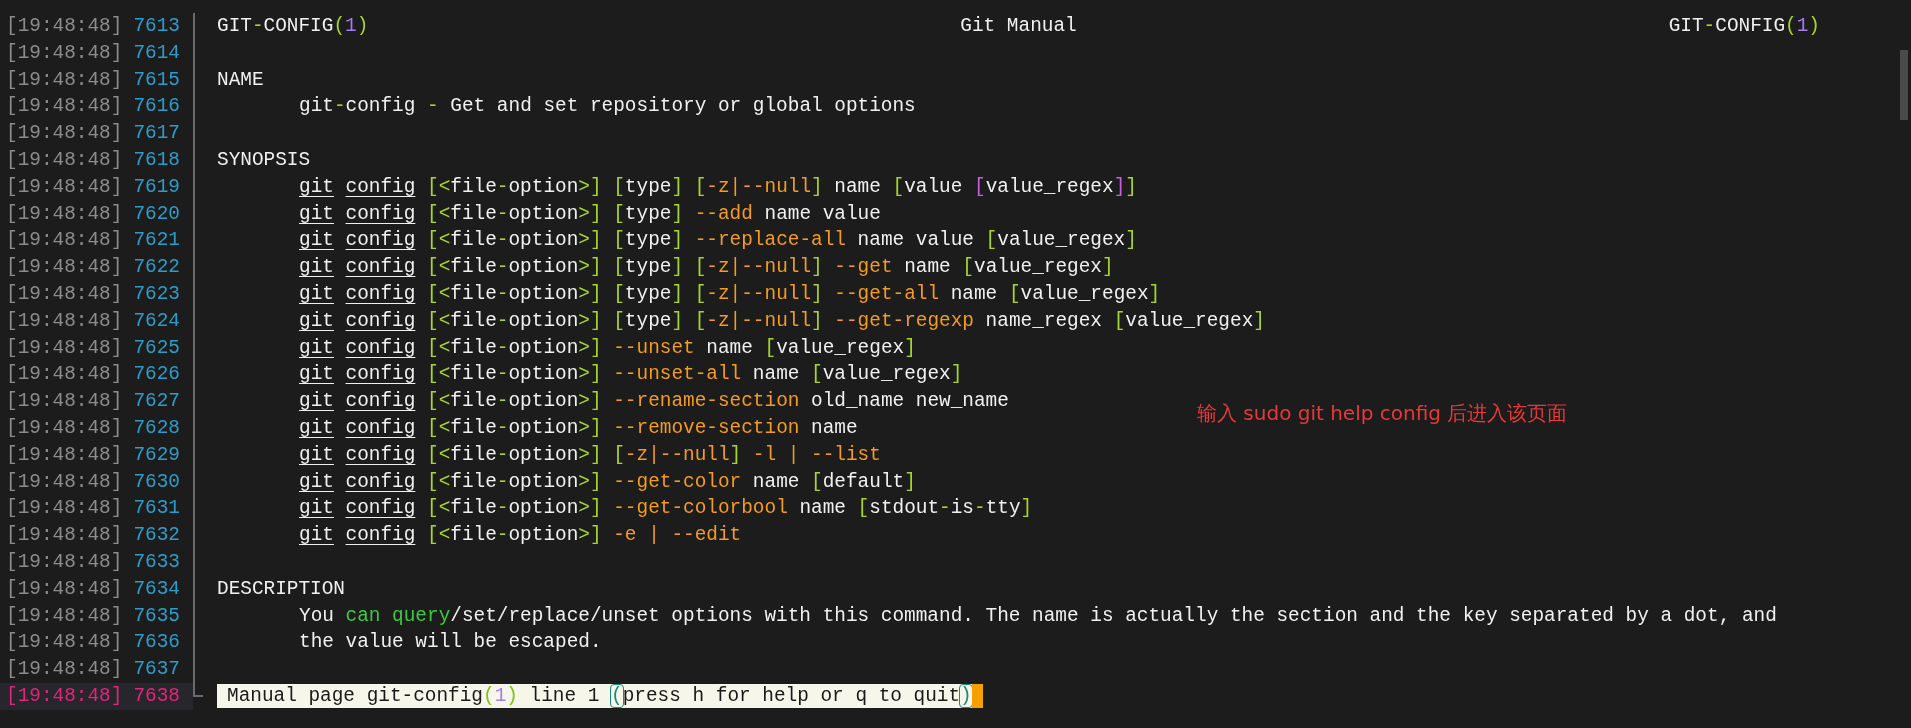  Describe the element at coordinates (156, 186) in the screenshot. I see `line-number: 7619` at that location.